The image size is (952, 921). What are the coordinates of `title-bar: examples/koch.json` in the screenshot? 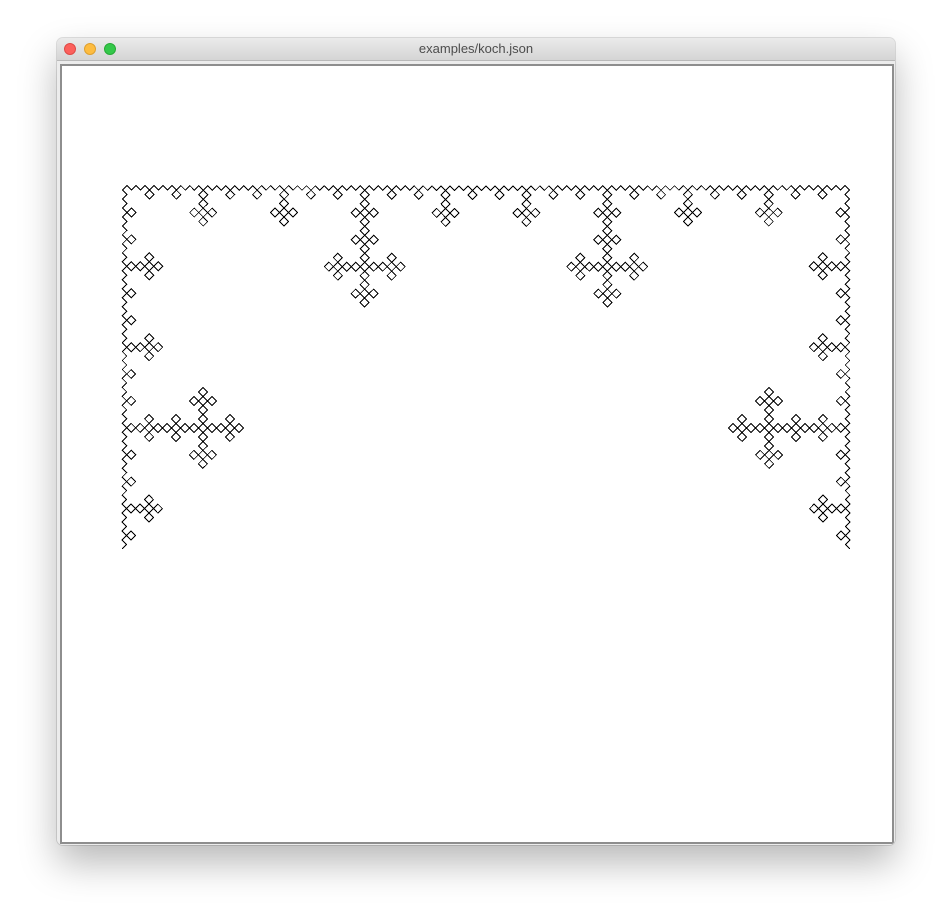 It's located at (476, 49).